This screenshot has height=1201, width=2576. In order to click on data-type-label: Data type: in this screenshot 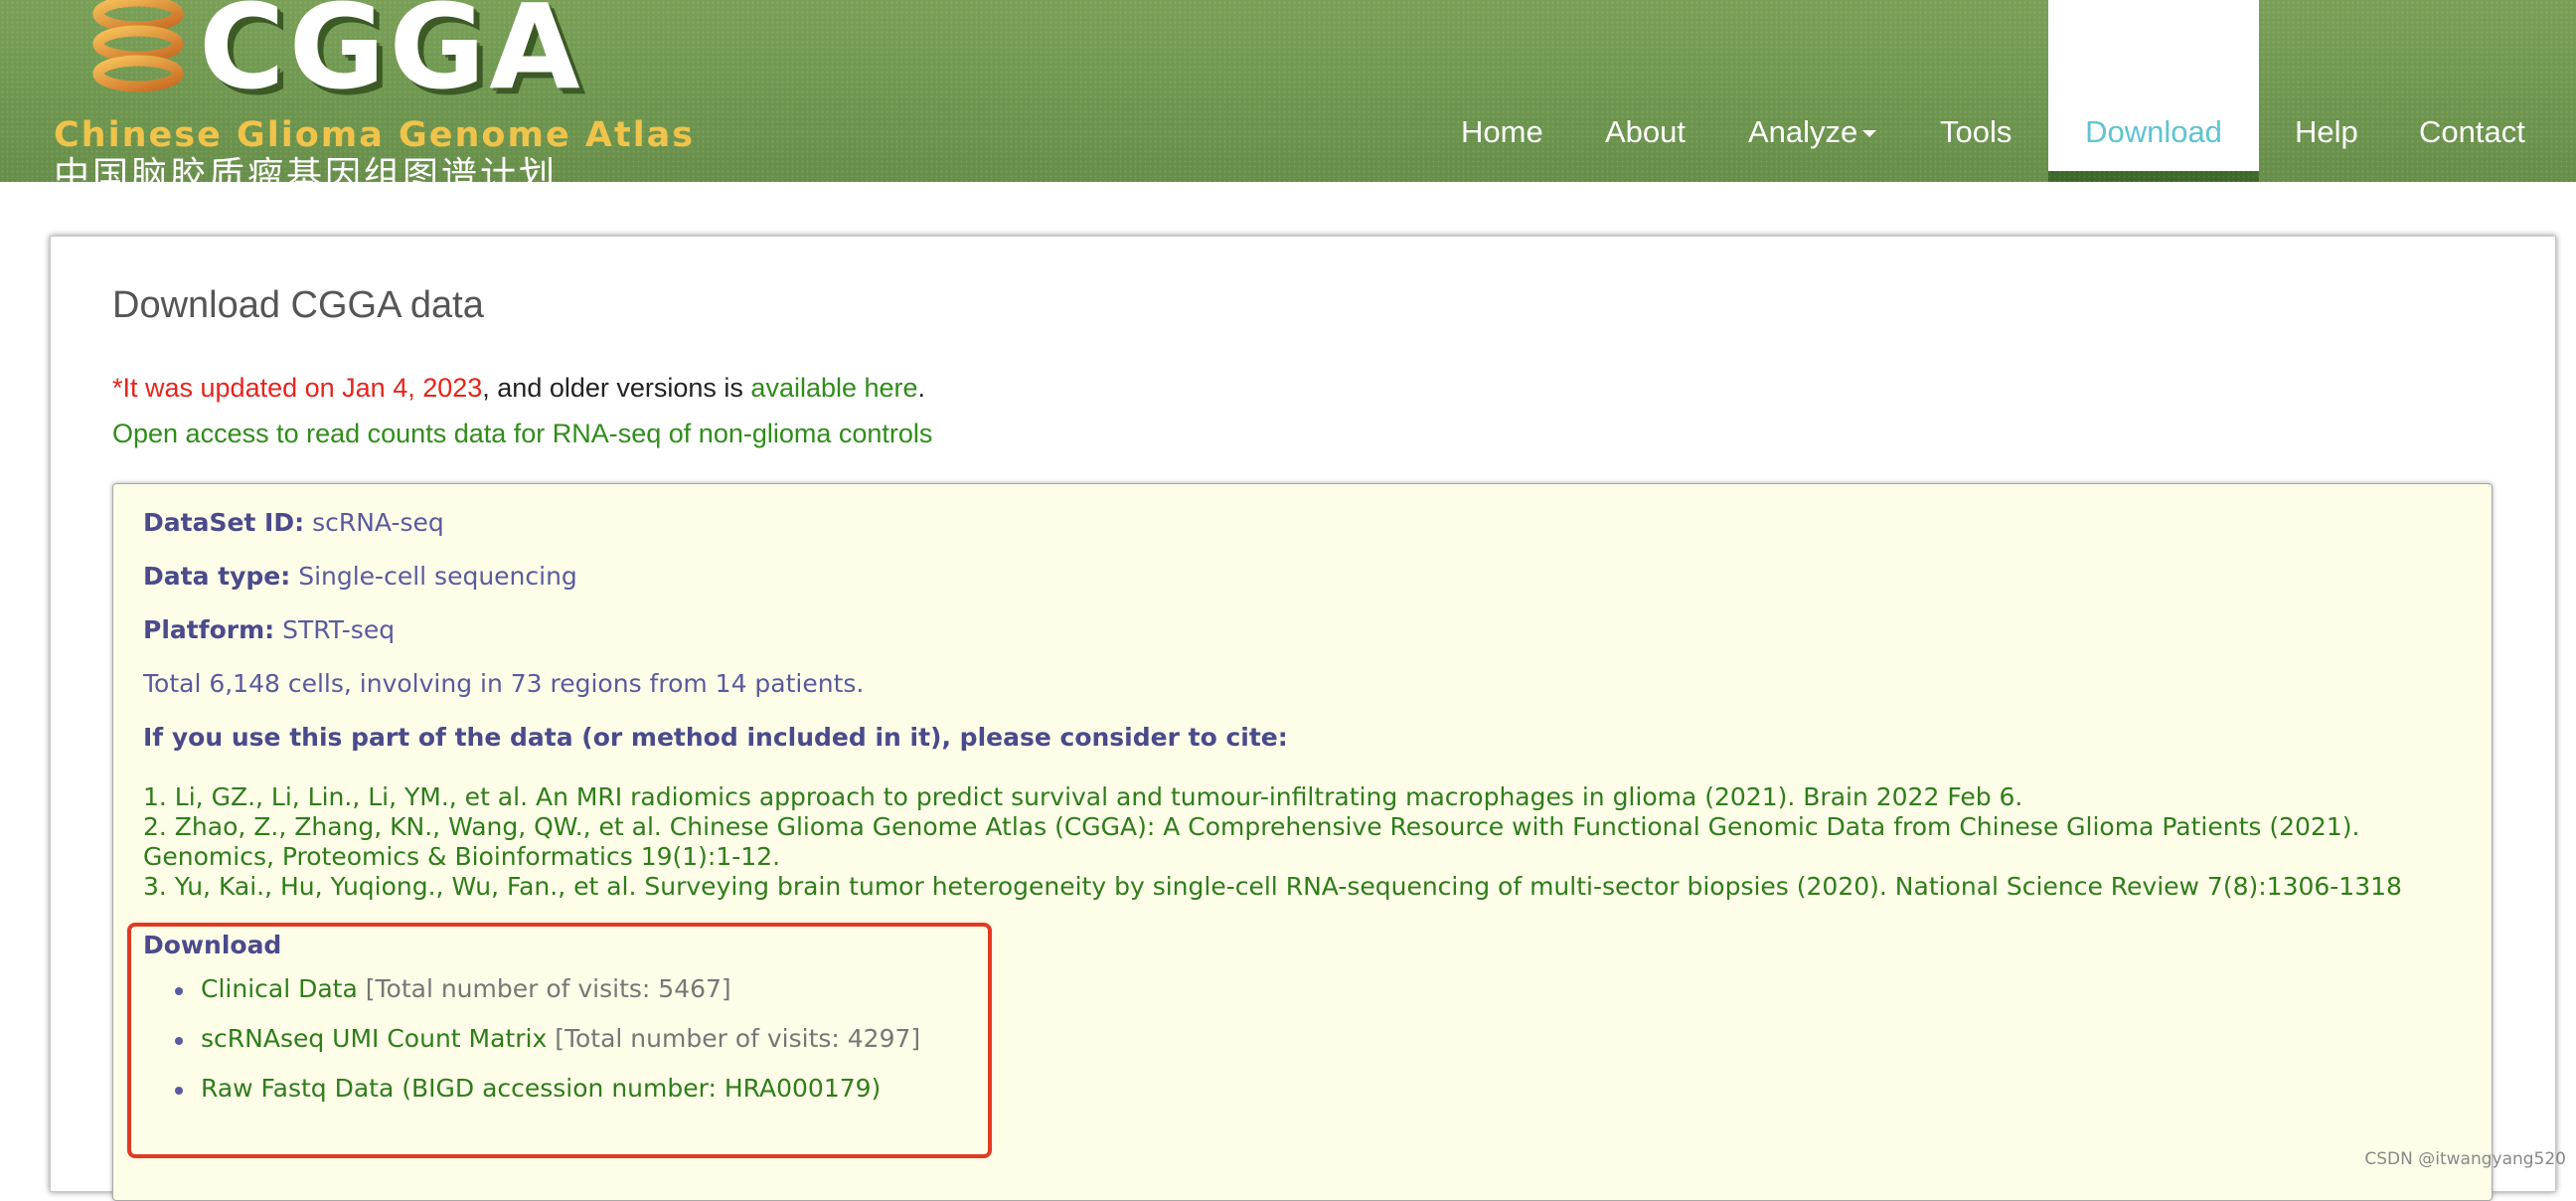, I will do `click(217, 576)`.